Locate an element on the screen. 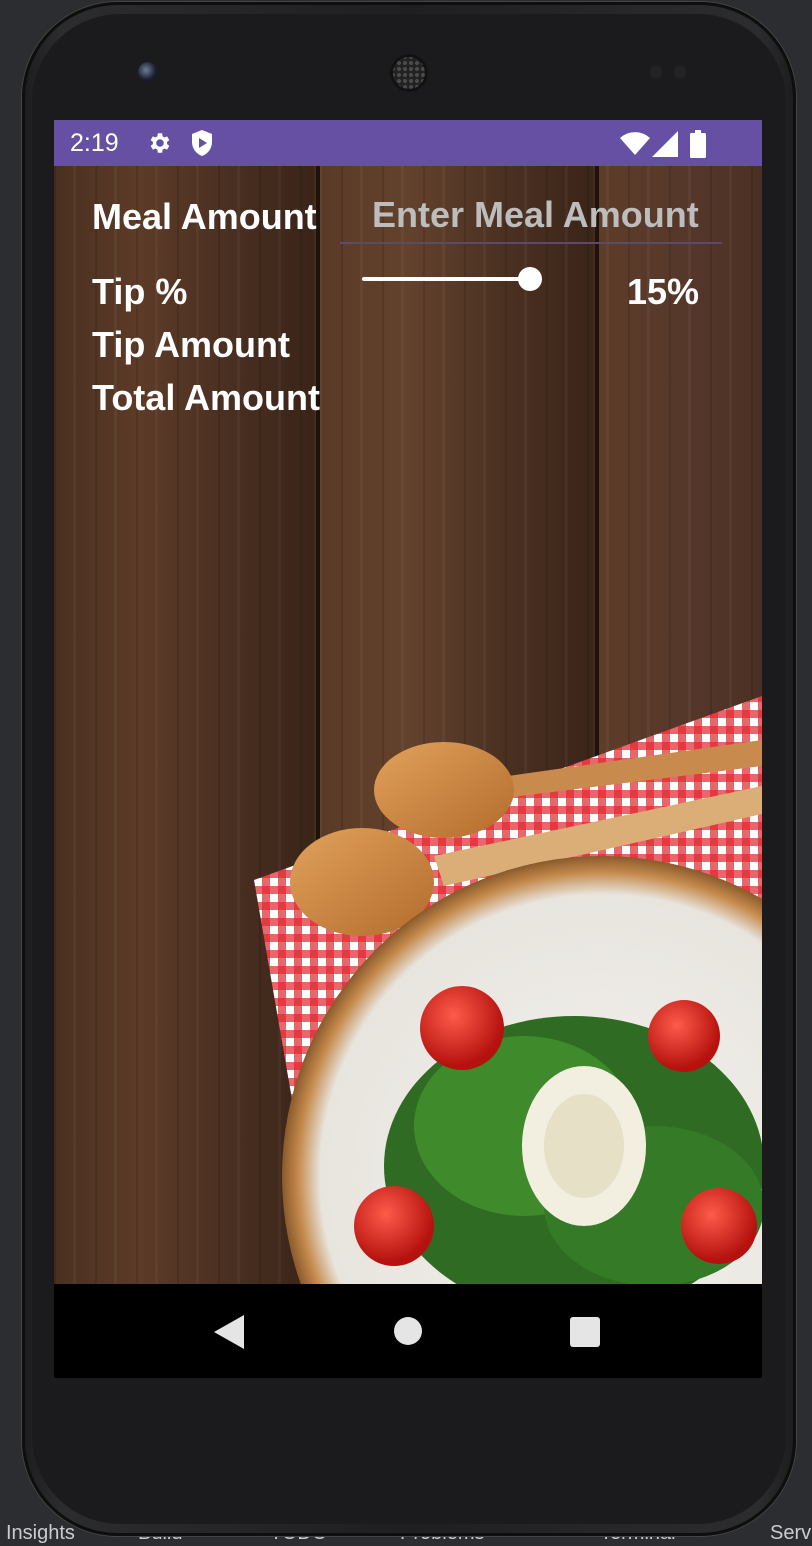 The width and height of the screenshot is (812, 1546). tip-slider-thumb is located at coordinates (530, 279).